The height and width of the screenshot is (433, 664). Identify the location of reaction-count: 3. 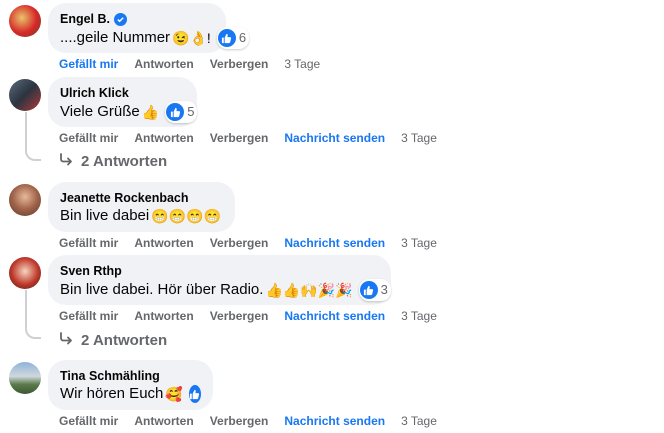
(384, 289).